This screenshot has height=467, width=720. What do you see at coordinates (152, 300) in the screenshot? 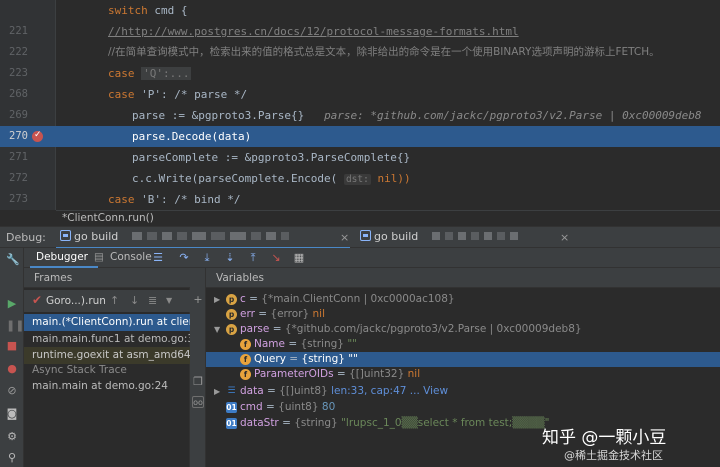
I see `filter-icon: ≣` at bounding box center [152, 300].